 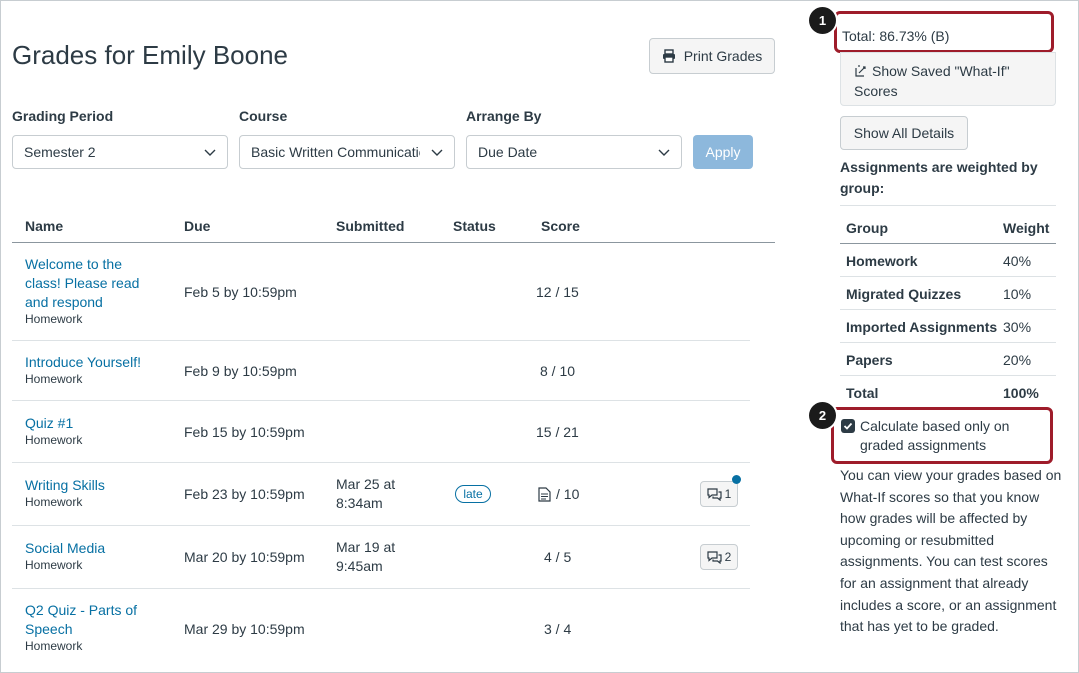 I want to click on due-date: Feb 5 by 10:59pm, so click(x=240, y=292).